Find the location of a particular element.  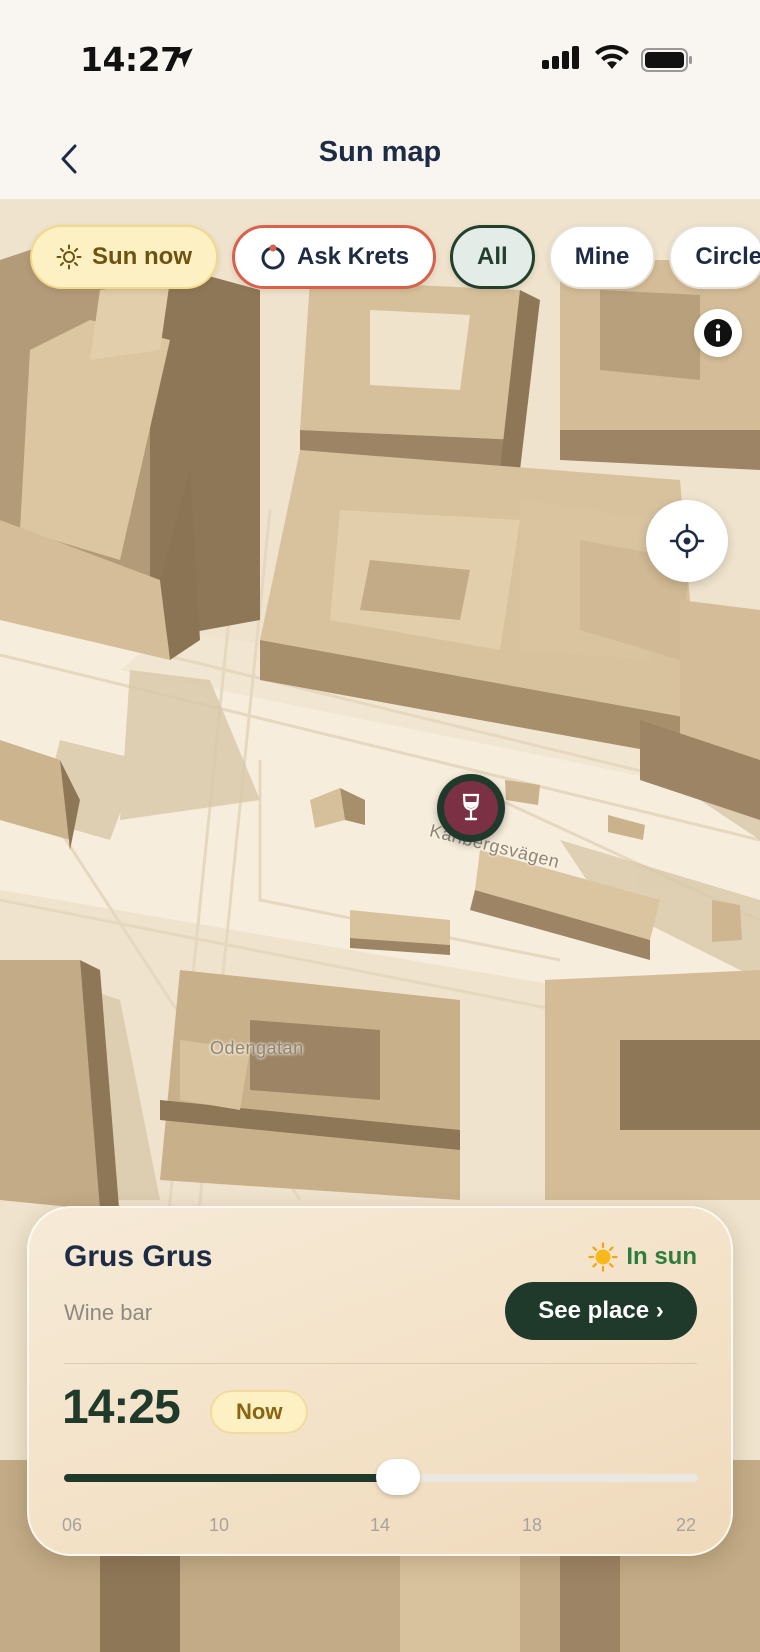

slider-tick: 22 is located at coordinates (686, 1525).